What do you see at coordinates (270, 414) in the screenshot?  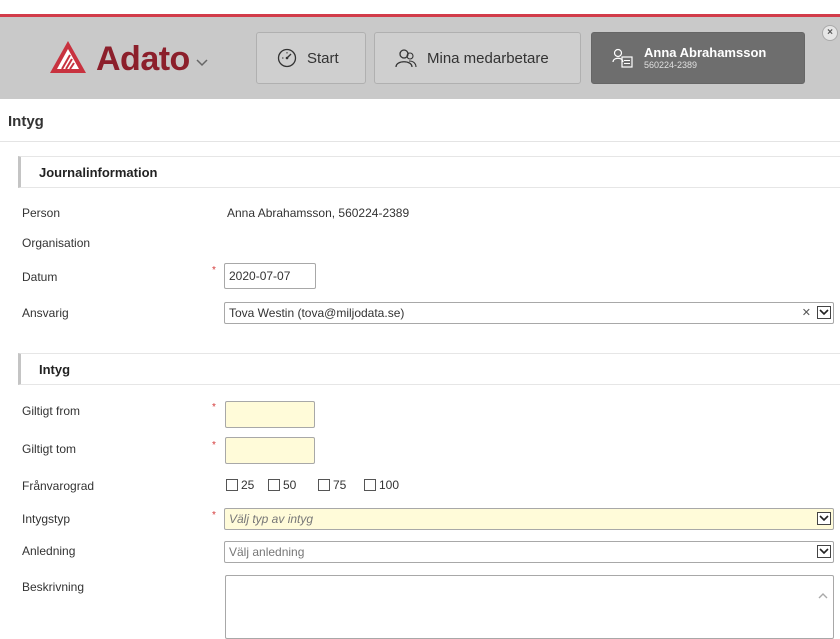 I see `giltigt-from-field` at bounding box center [270, 414].